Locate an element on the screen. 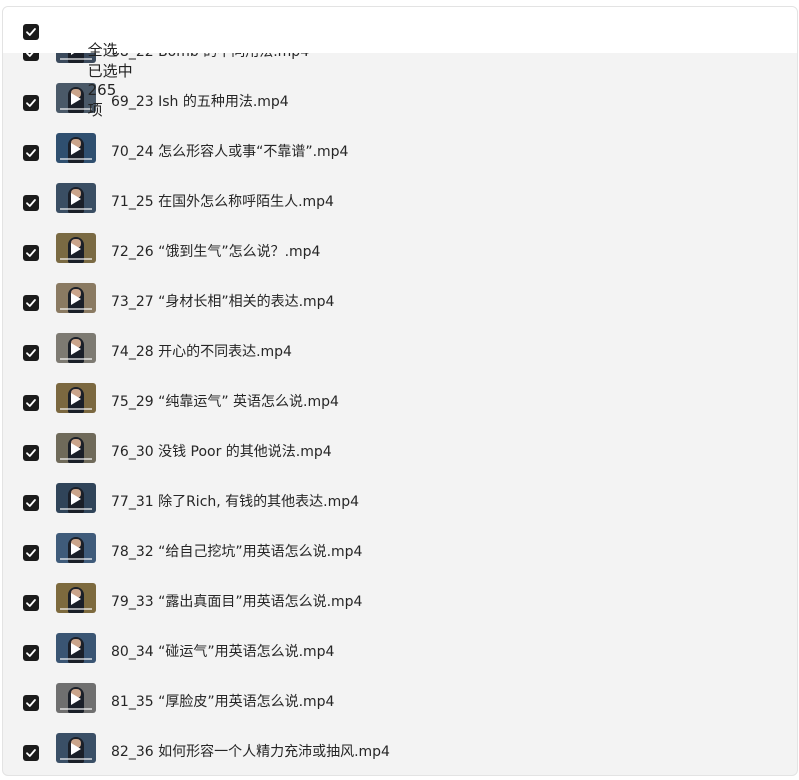 This screenshot has width=799, height=780. selected-count: 265 is located at coordinates (102, 90).